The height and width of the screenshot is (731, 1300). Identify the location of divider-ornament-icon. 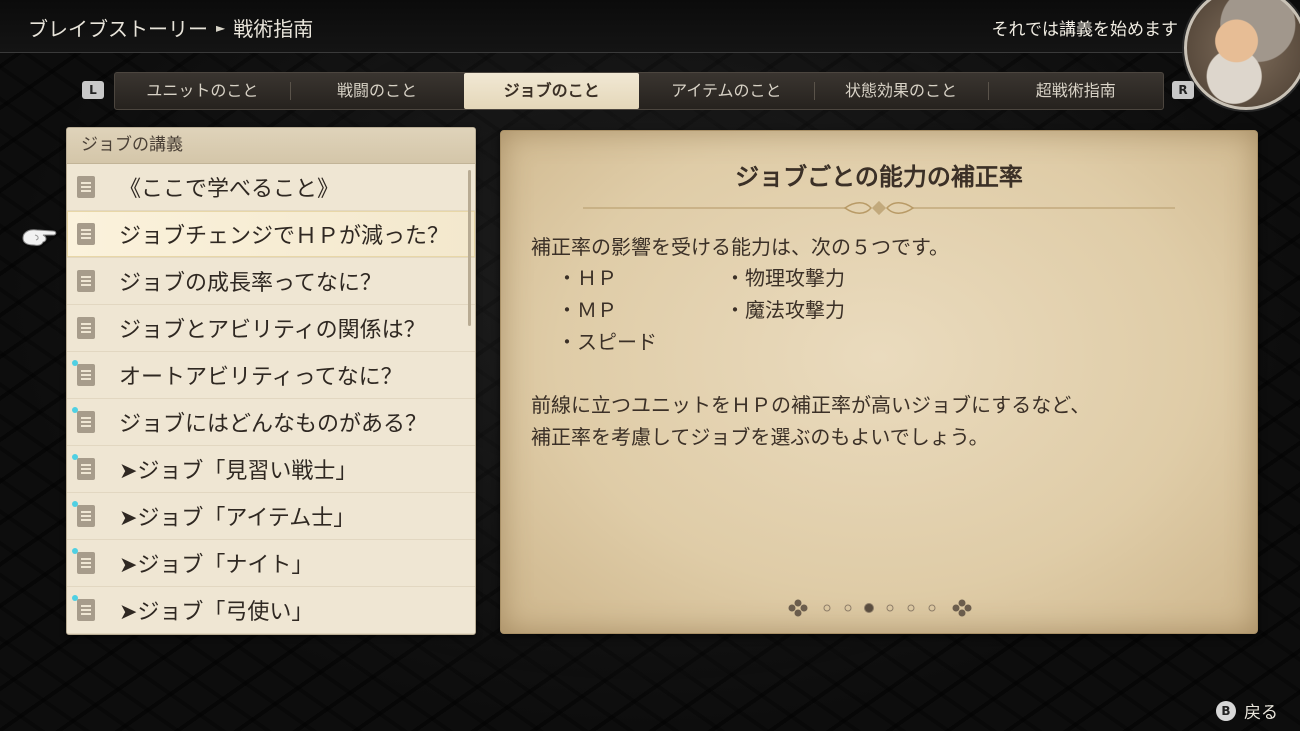
(879, 208).